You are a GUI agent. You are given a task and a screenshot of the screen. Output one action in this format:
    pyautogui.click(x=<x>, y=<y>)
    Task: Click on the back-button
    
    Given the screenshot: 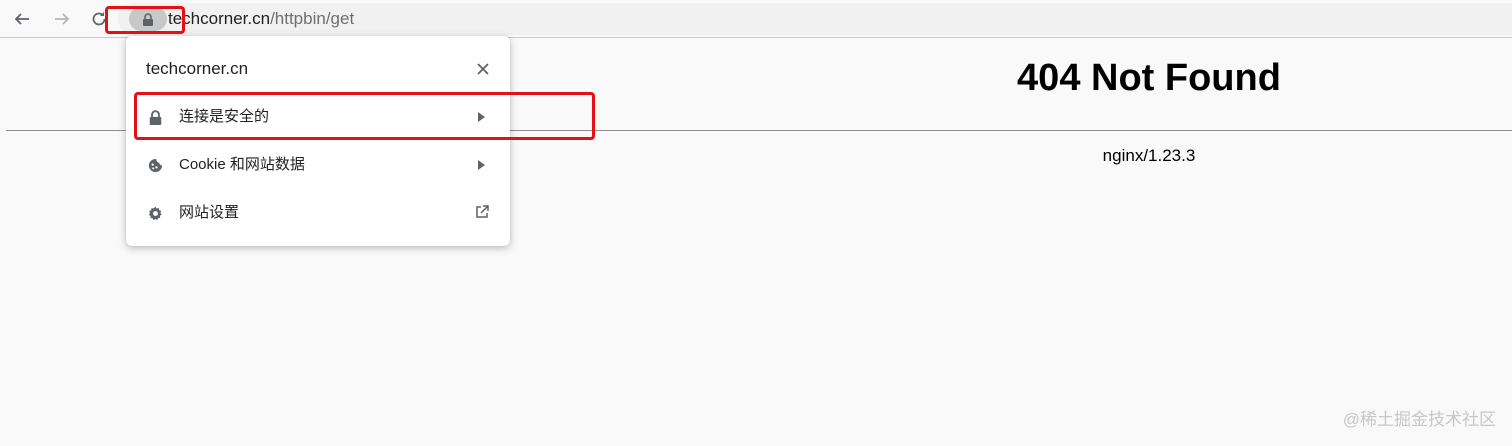 What is the action you would take?
    pyautogui.click(x=22, y=19)
    